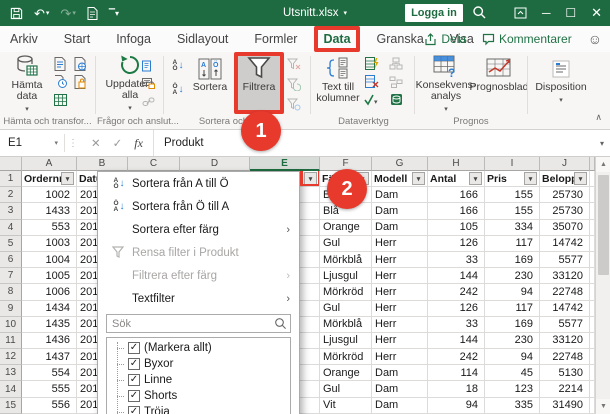 The height and width of the screenshot is (414, 610). Describe the element at coordinates (456, 179) in the screenshot. I see `cell-h1-antal: Antal ▾` at that location.